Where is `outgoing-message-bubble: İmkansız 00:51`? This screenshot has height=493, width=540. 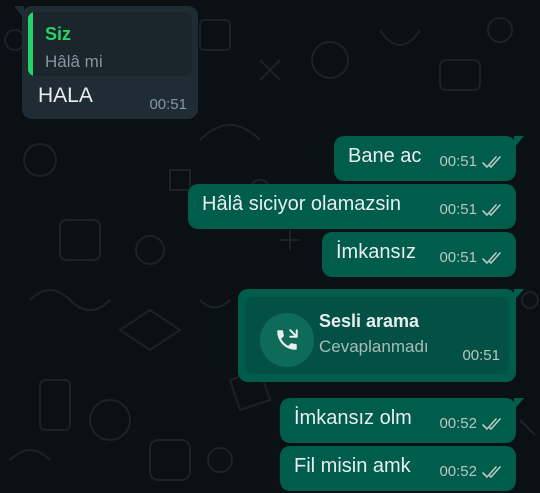
outgoing-message-bubble: İmkansız 00:51 is located at coordinates (419, 254).